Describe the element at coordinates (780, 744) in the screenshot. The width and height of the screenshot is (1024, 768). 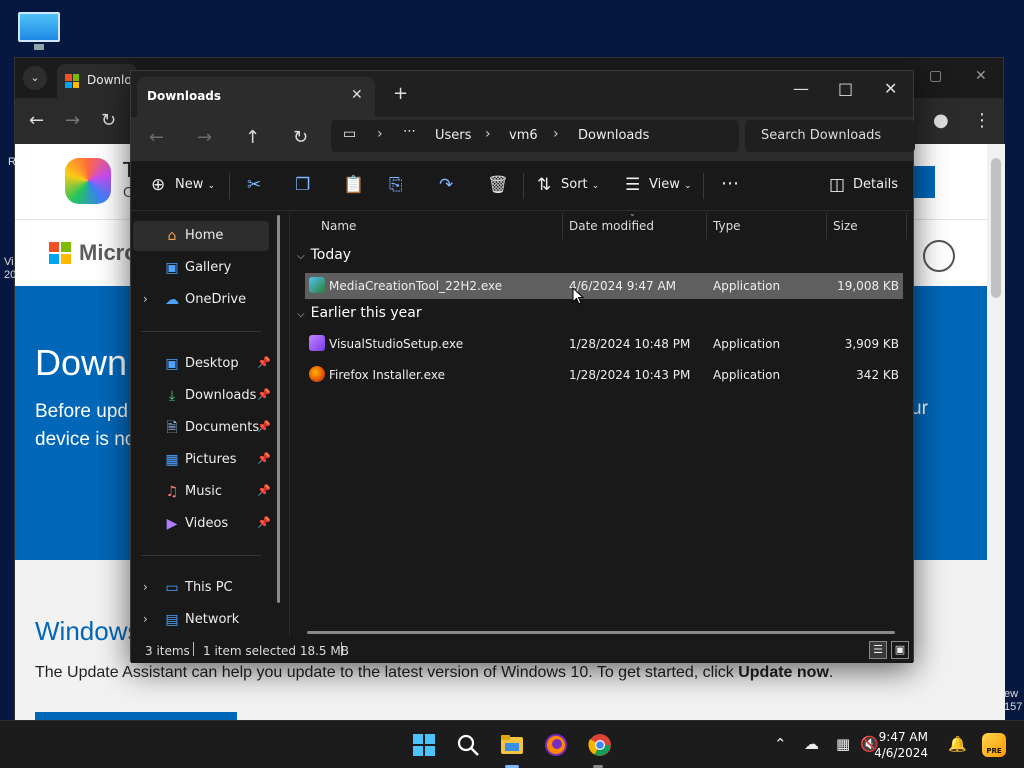
I see `show-hidden-icons-chevron-icon: ⌃` at that location.